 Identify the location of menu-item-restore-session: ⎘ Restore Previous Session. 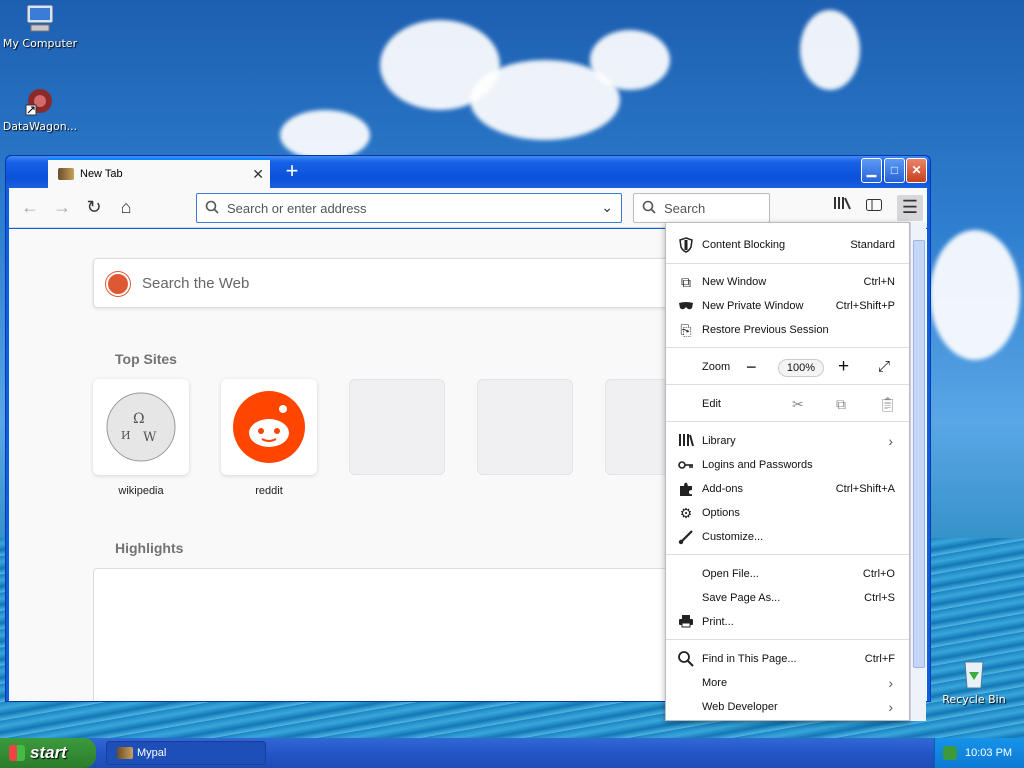
(787, 330).